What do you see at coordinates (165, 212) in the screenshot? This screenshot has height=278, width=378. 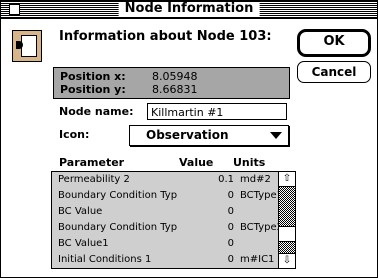 I see `table-row: BC Value 0` at bounding box center [165, 212].